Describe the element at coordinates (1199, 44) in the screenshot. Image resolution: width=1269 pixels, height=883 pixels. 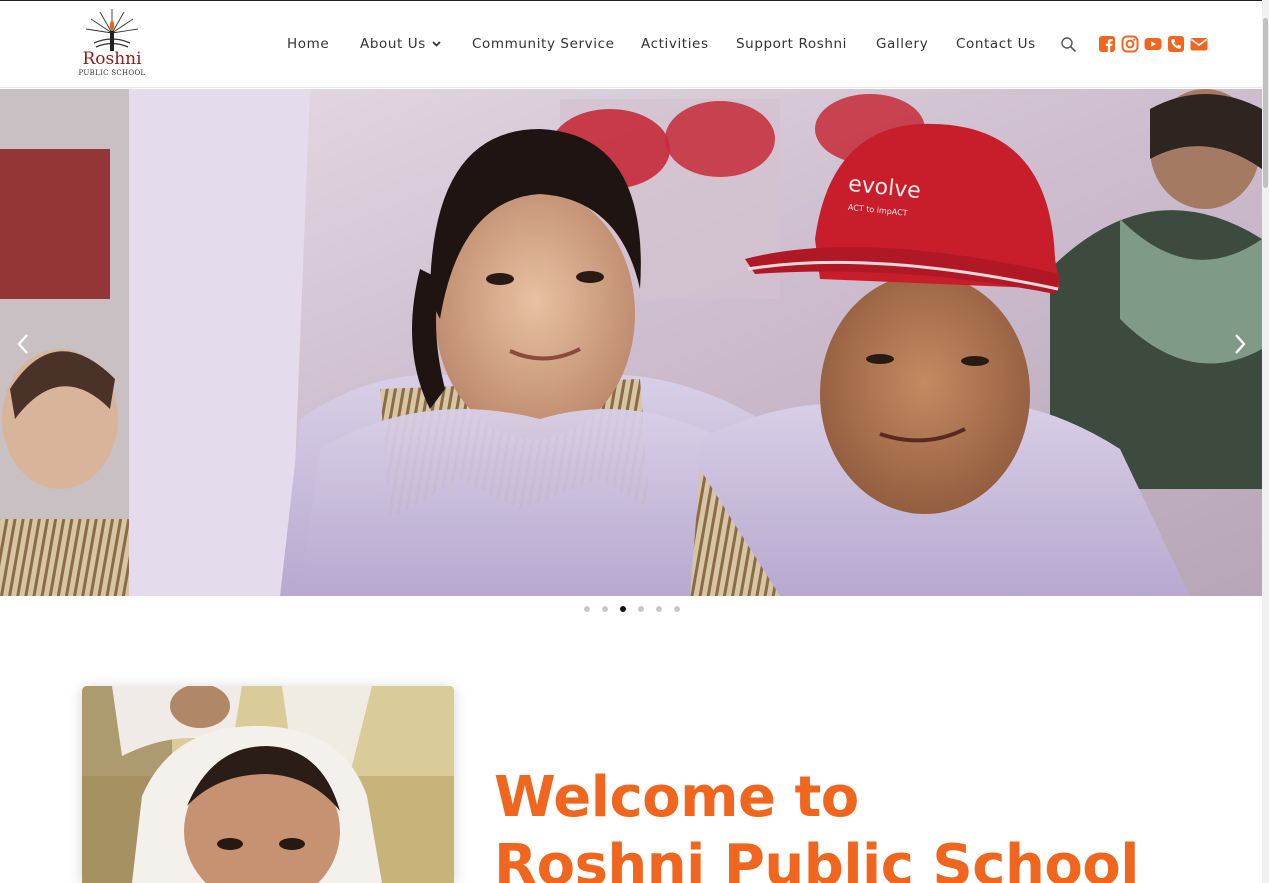
I see `email-icon` at that location.